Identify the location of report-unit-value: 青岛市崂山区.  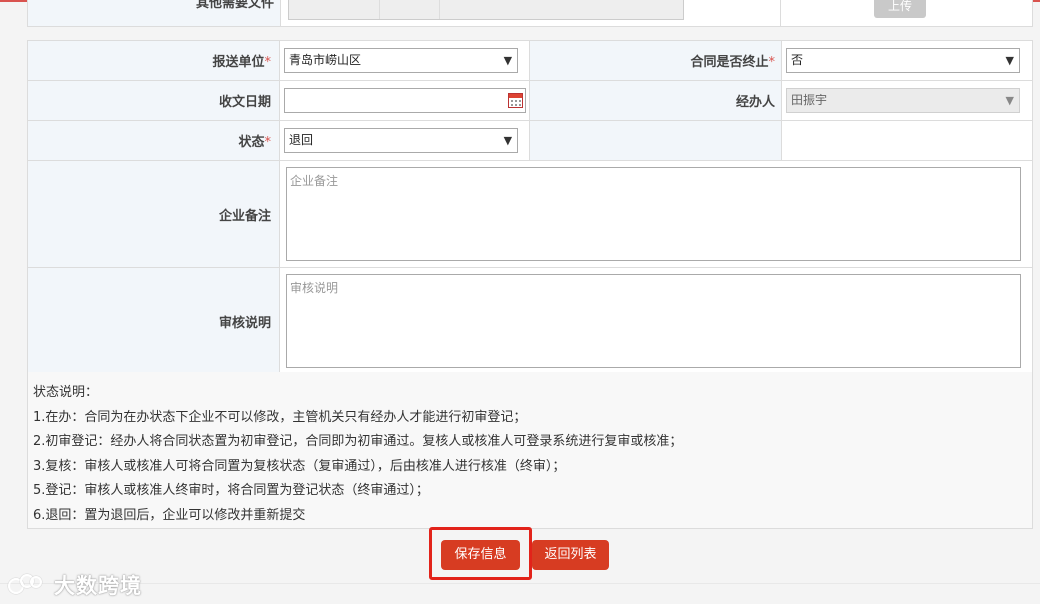
(325, 60).